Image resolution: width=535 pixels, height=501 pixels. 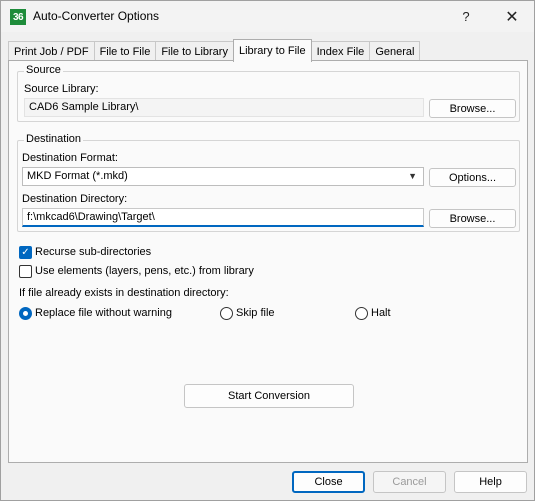 I want to click on source-library-field: CAD6 Sample Library\, so click(x=224, y=107).